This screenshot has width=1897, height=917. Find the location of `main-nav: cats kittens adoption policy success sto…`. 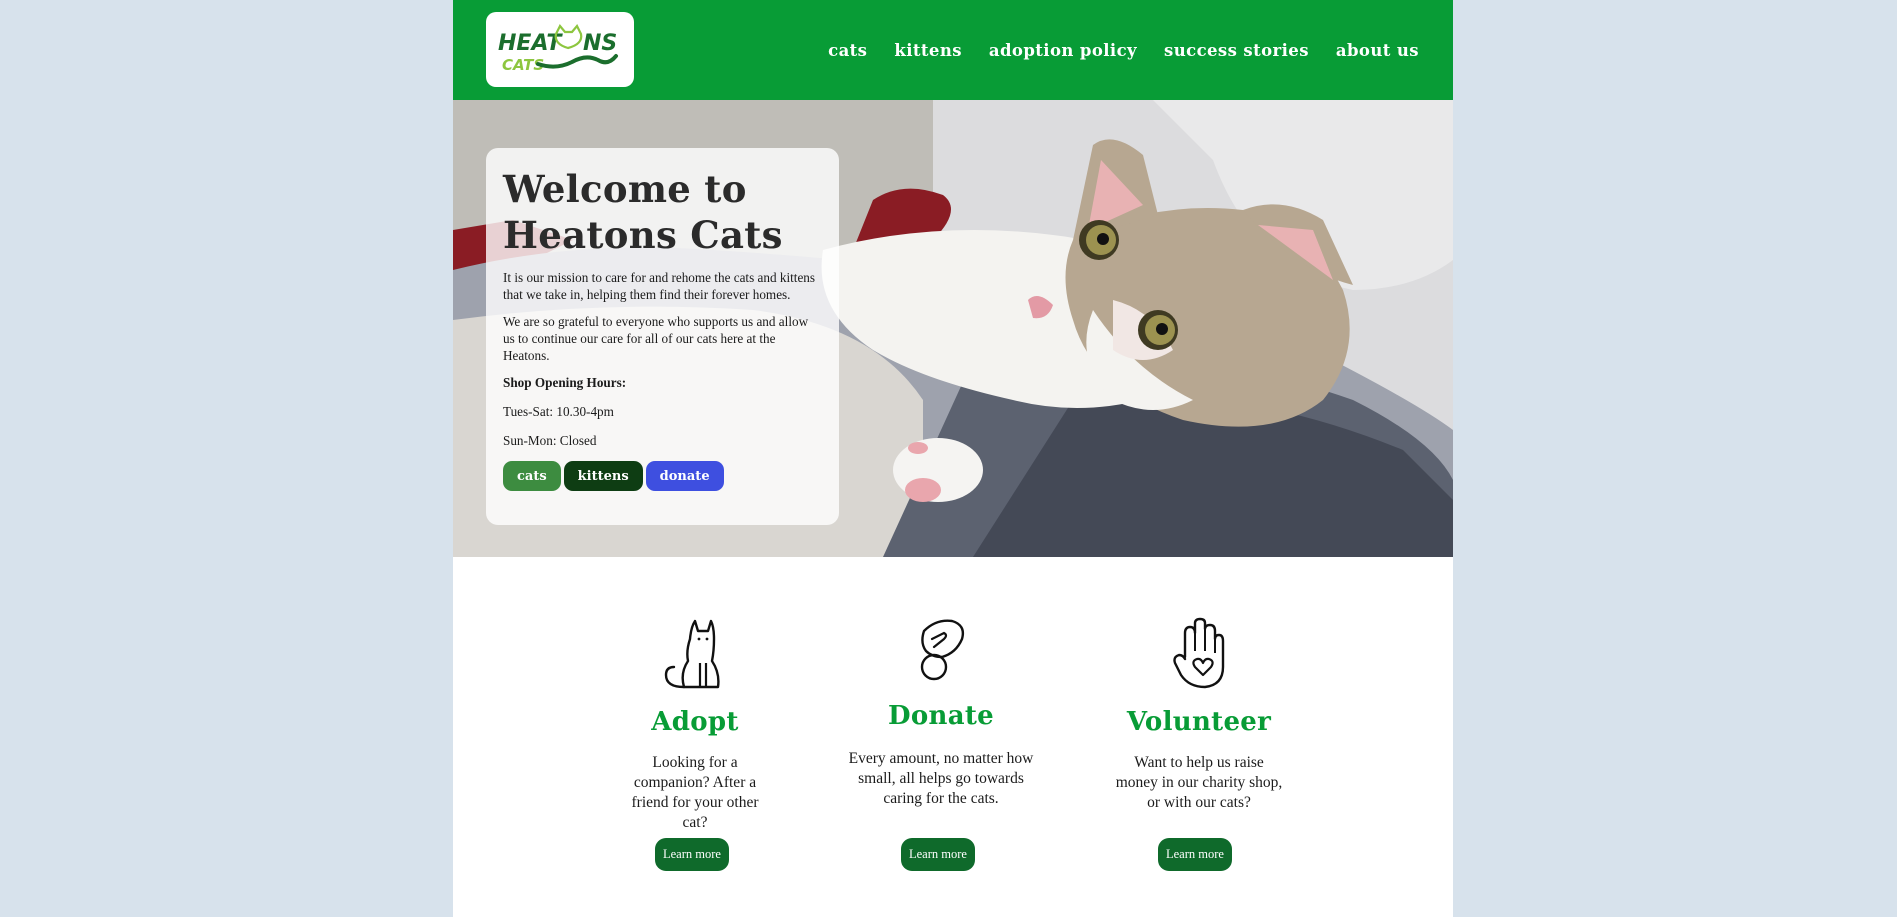

main-nav: cats kittens adoption policy success sto… is located at coordinates (1123, 50).